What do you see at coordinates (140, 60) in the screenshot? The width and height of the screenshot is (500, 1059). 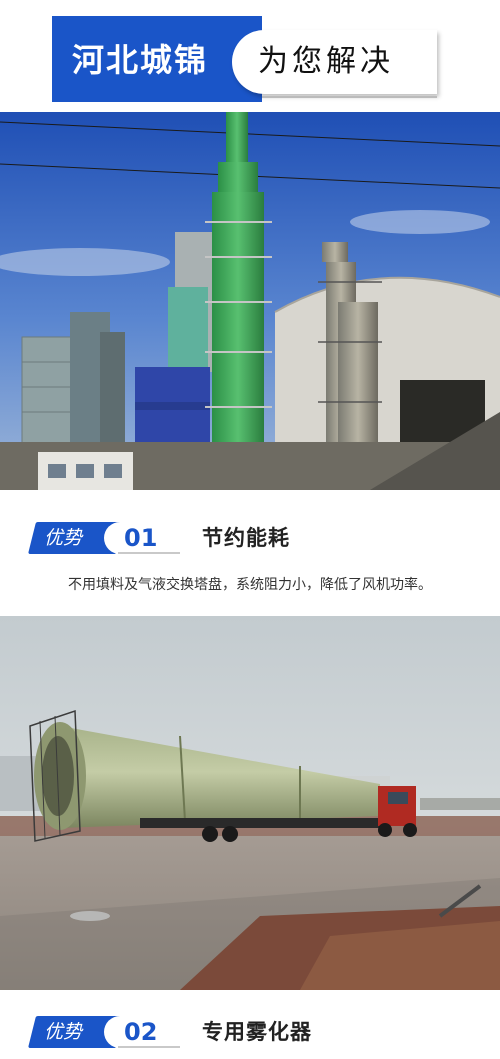 I see `banner-company-name: 河北城锦` at bounding box center [140, 60].